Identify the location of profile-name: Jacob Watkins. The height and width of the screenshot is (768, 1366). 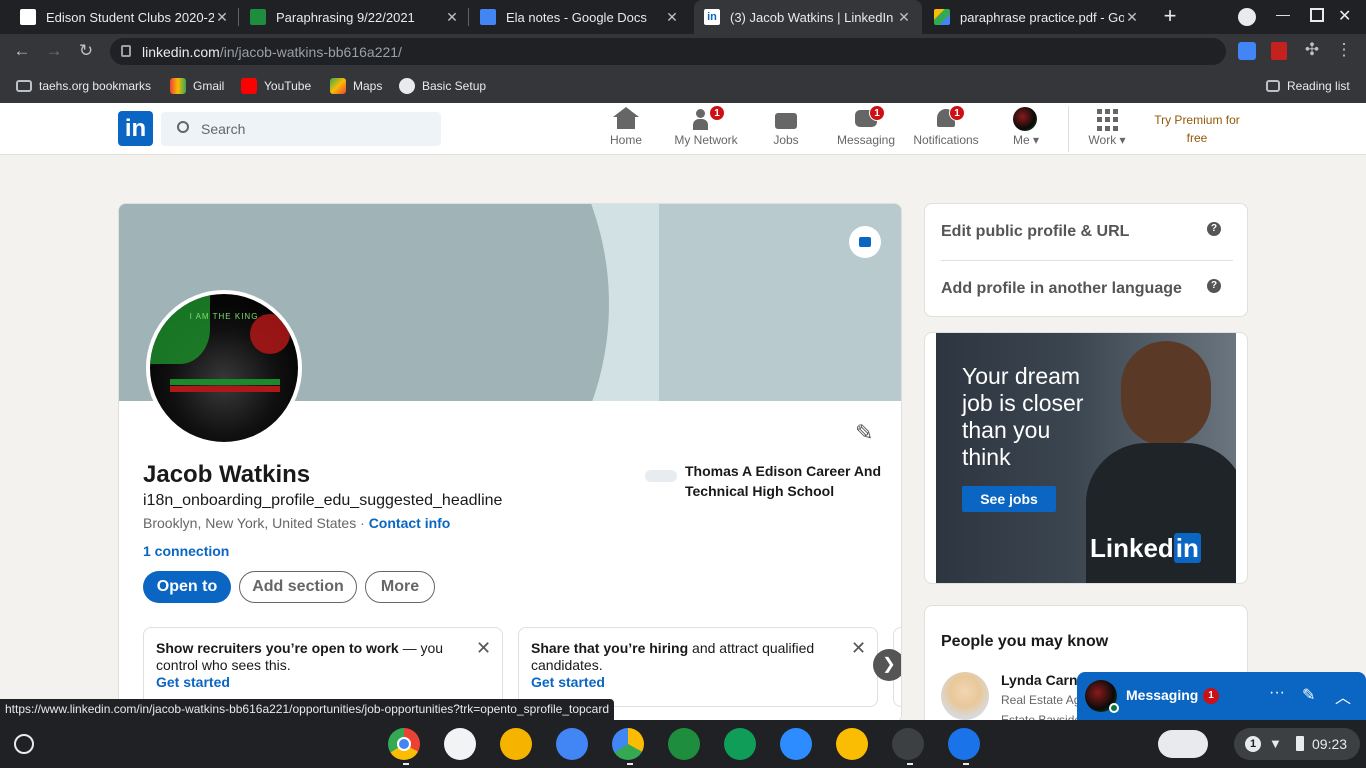
(227, 474).